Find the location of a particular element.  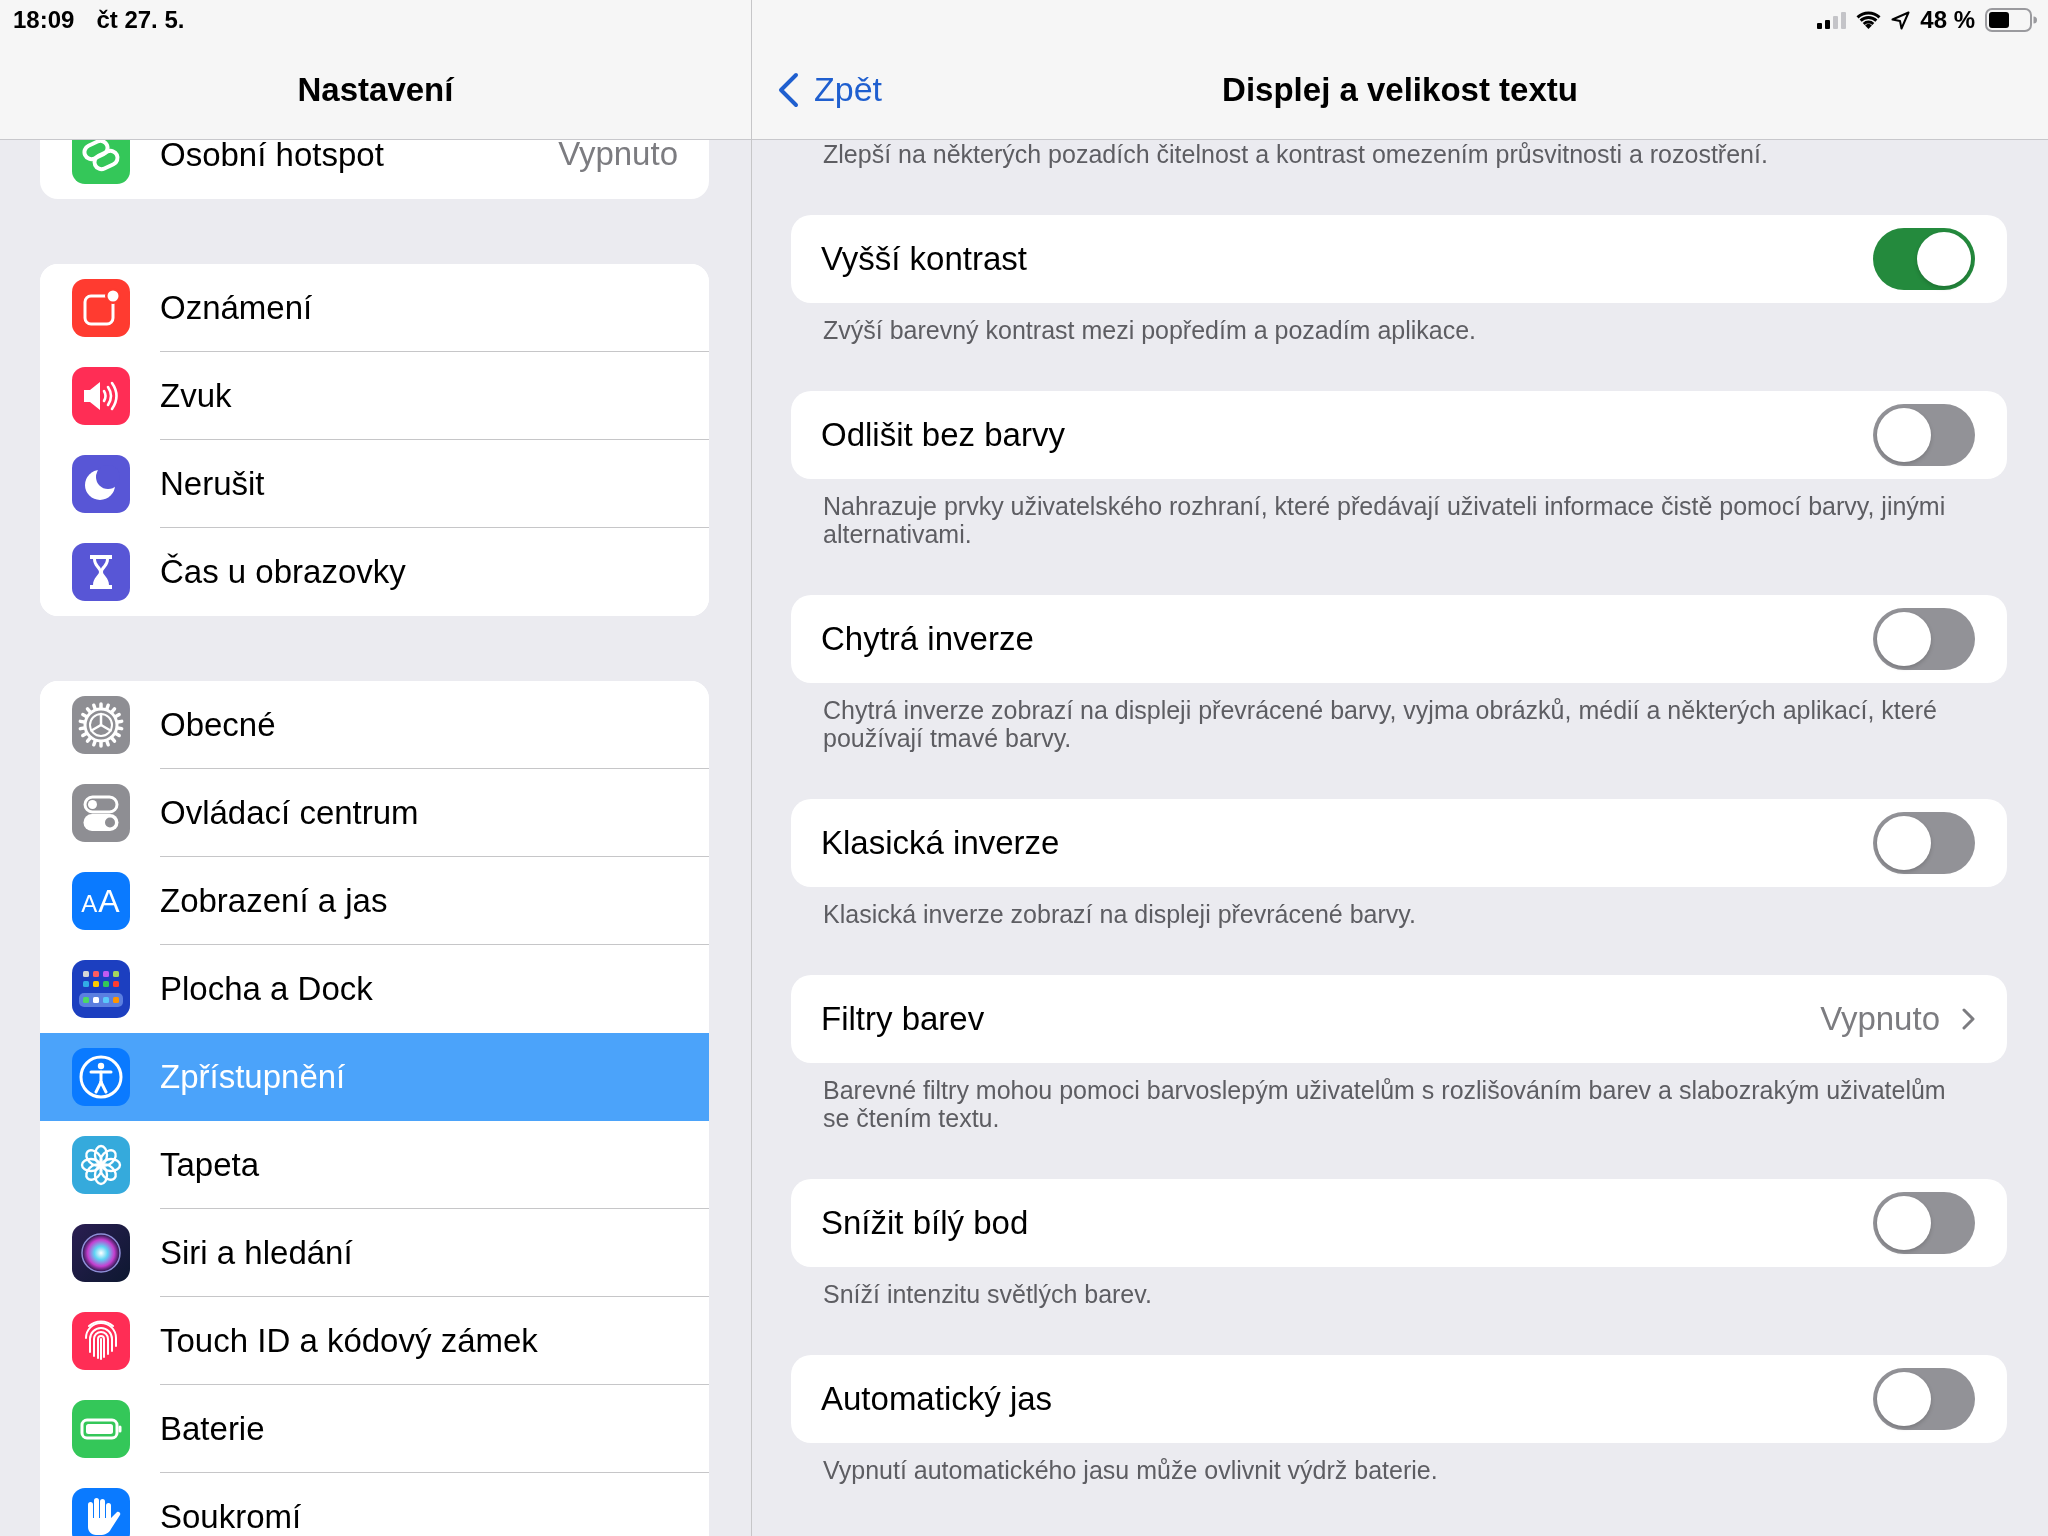

gear-icon is located at coordinates (101, 725).